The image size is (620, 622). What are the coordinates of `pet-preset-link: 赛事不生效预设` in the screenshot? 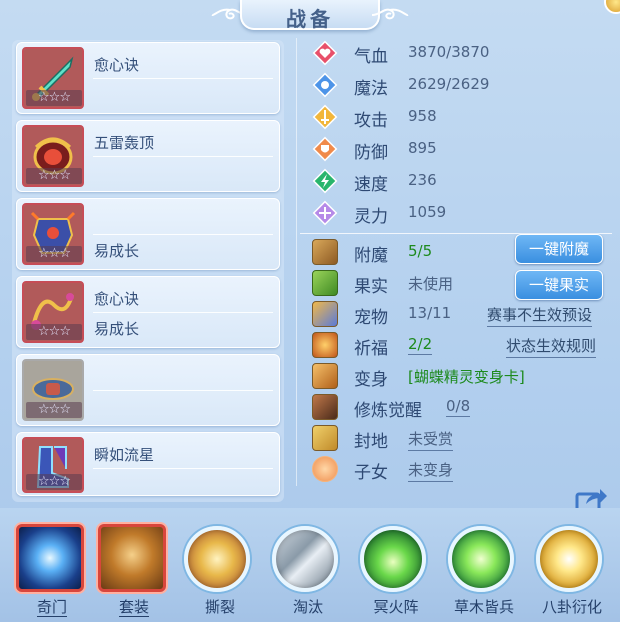 It's located at (540, 315).